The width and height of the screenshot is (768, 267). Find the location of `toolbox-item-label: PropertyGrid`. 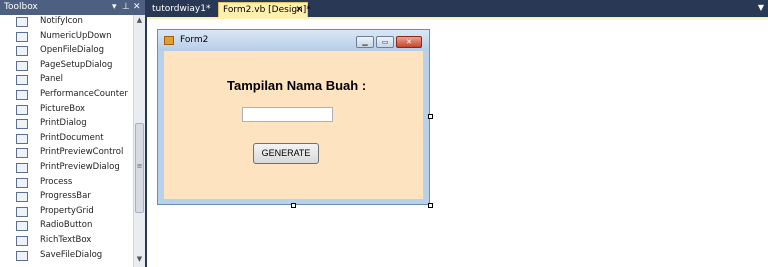

toolbox-item-label: PropertyGrid is located at coordinates (67, 210).